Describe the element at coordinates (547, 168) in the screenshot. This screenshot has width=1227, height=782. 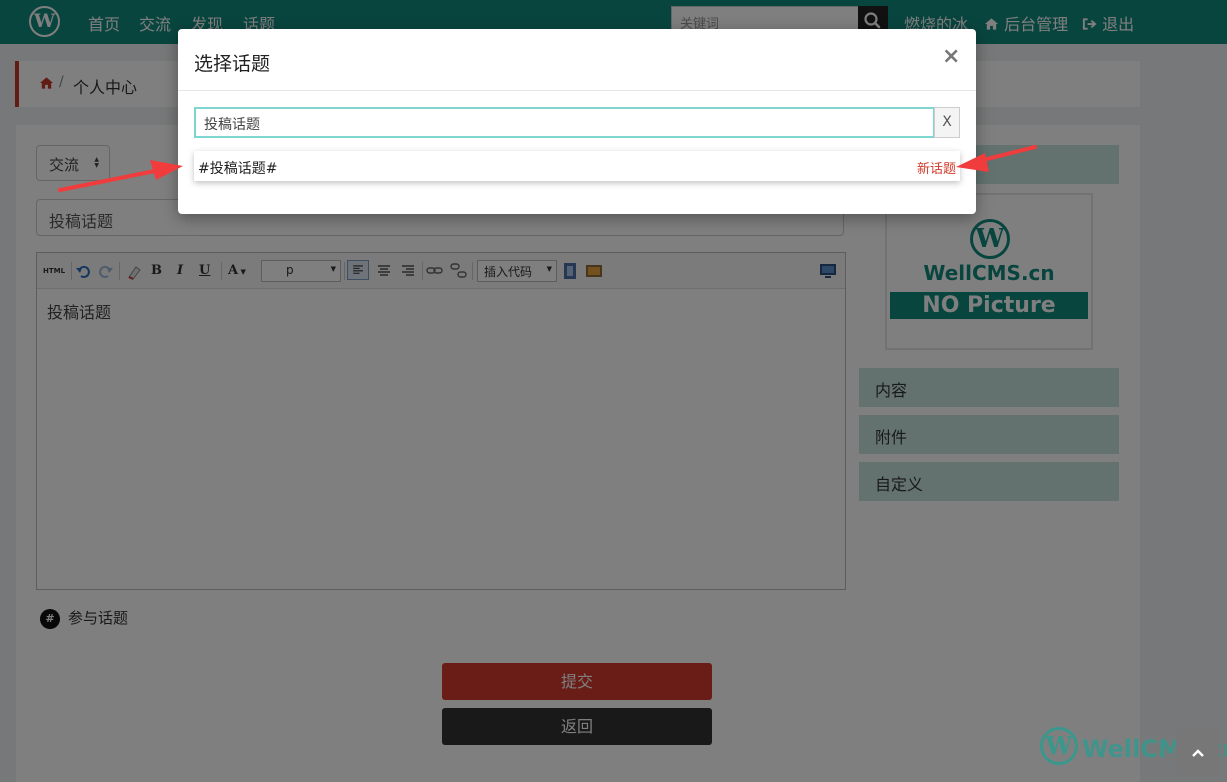
I see `annotation-arrows` at that location.